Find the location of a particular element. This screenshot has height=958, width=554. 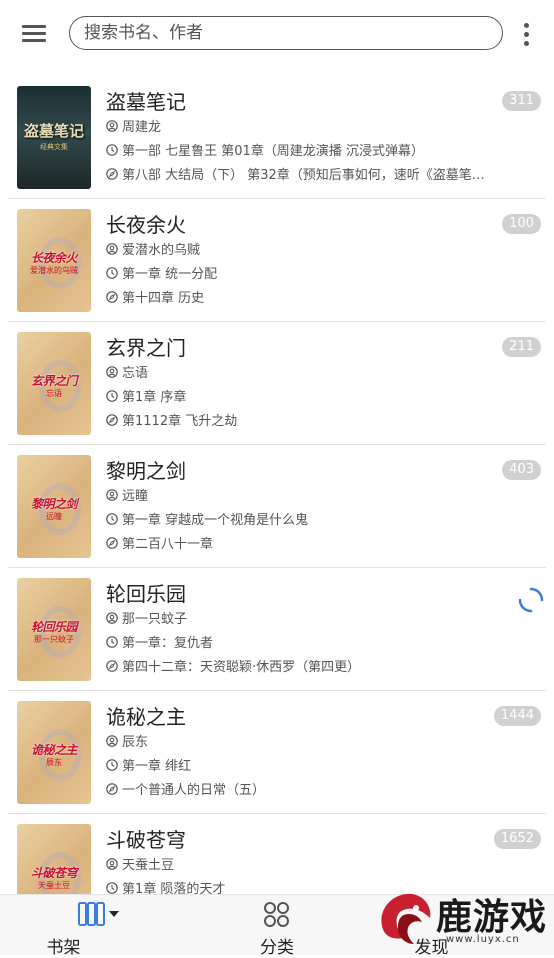

watermark-name: 鹿游戏 is located at coordinates (492, 917).